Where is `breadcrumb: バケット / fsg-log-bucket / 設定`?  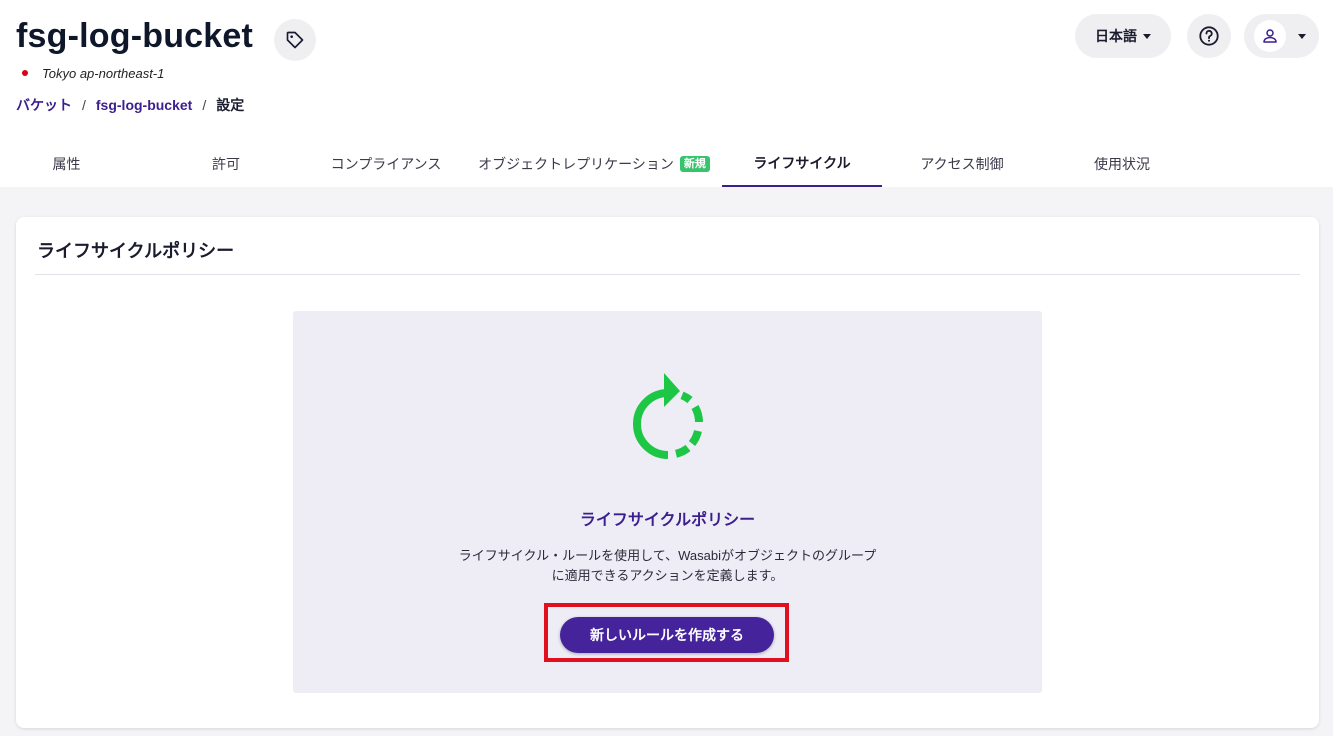 breadcrumb: バケット / fsg-log-bucket / 設定 is located at coordinates (130, 105).